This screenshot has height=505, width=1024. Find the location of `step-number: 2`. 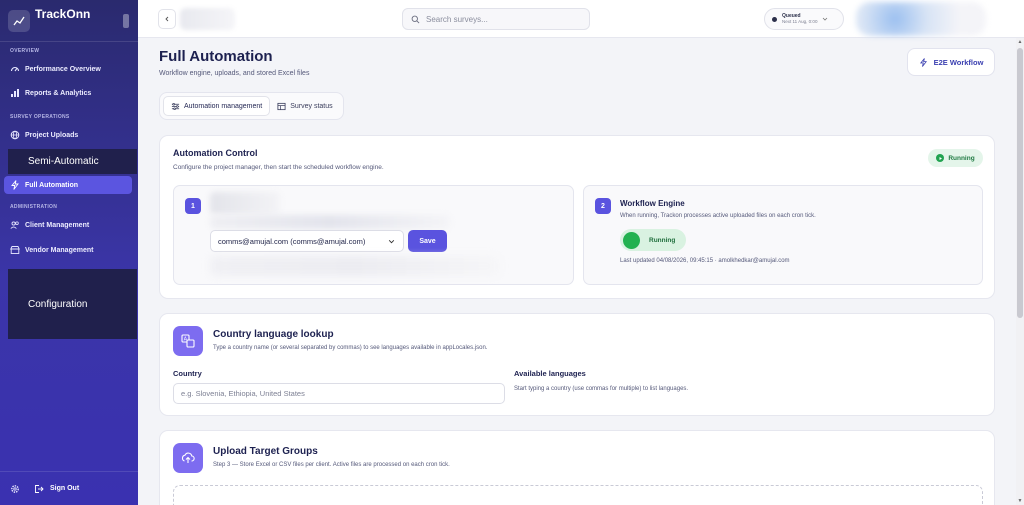

step-number: 2 is located at coordinates (603, 206).